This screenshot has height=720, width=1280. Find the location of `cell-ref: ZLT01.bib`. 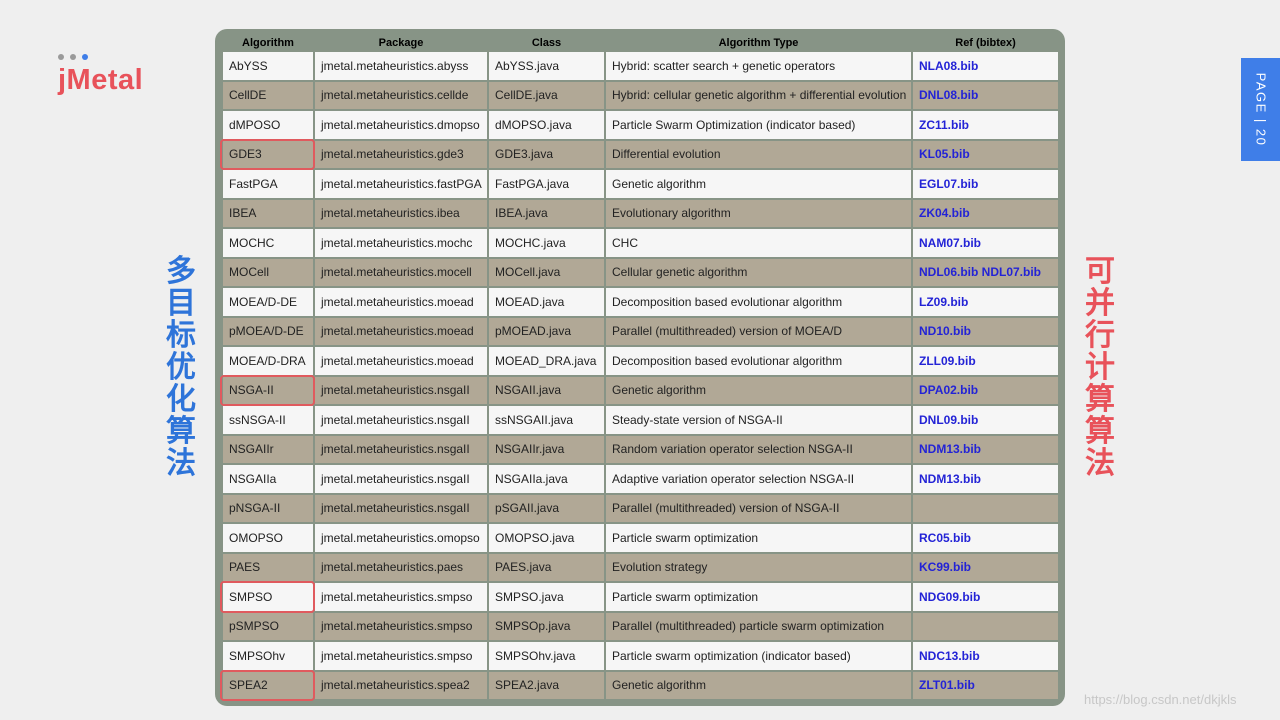

cell-ref: ZLT01.bib is located at coordinates (985, 685).